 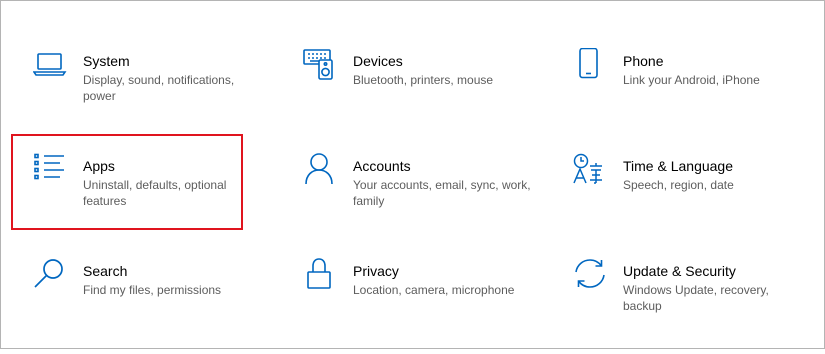 What do you see at coordinates (678, 166) in the screenshot?
I see `tile-title: Time & Language` at bounding box center [678, 166].